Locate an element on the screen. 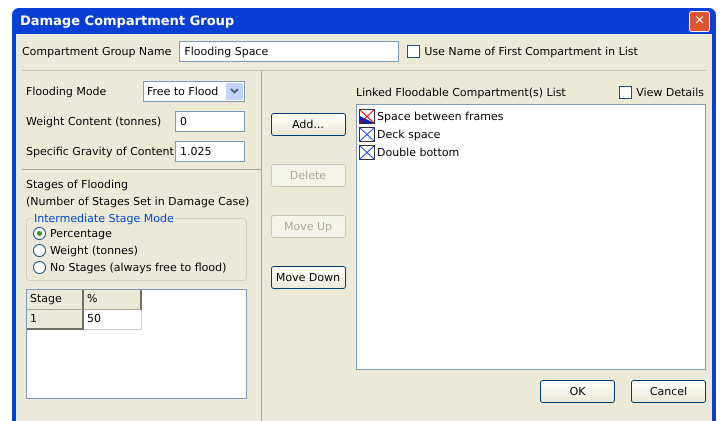 The height and width of the screenshot is (421, 727). weight-content-field: 0 is located at coordinates (210, 121).